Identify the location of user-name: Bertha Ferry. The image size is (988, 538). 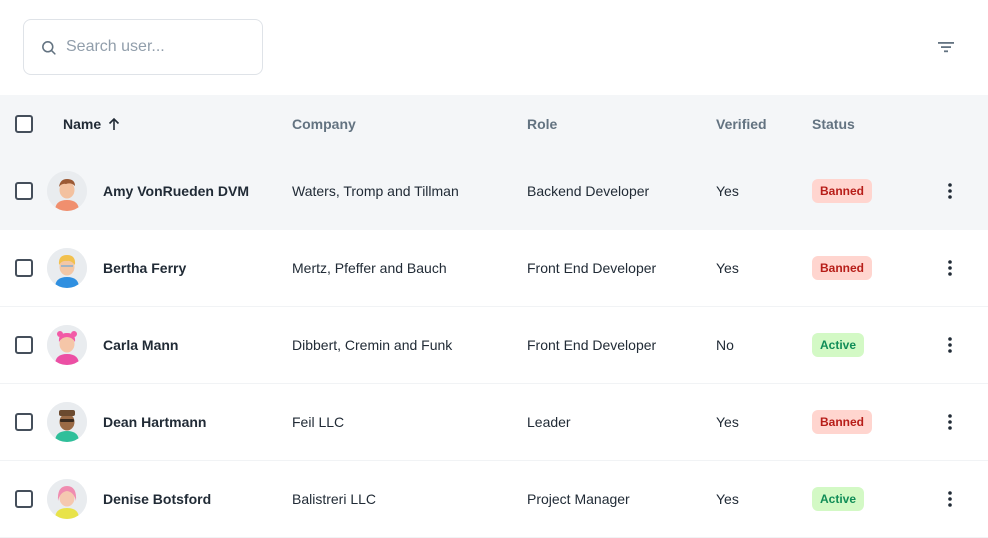
(145, 268).